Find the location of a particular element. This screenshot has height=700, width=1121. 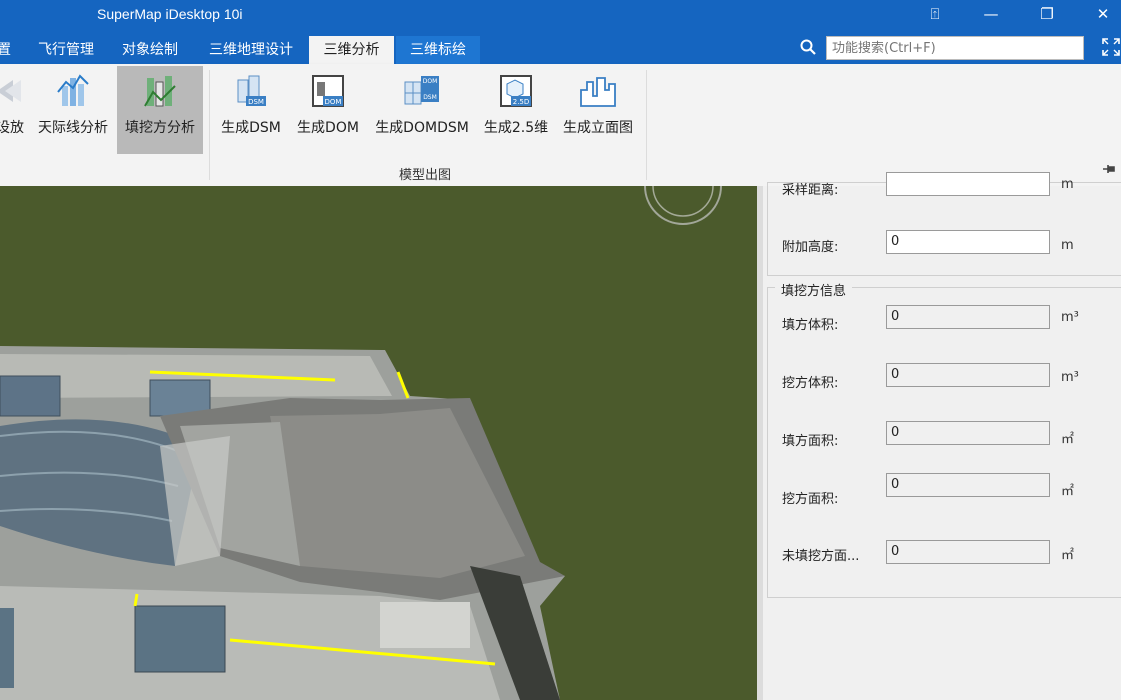

fill-area-label: 填方面积: is located at coordinates (810, 441).